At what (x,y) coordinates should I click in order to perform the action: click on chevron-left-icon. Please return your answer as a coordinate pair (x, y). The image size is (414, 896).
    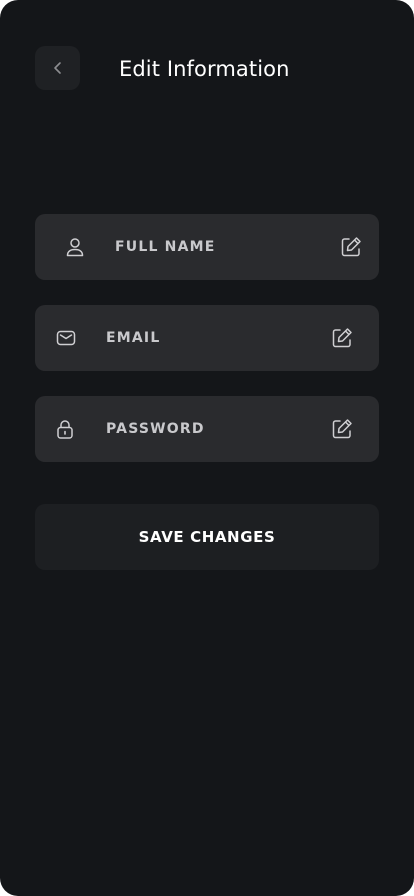
    Looking at the image, I should click on (57, 68).